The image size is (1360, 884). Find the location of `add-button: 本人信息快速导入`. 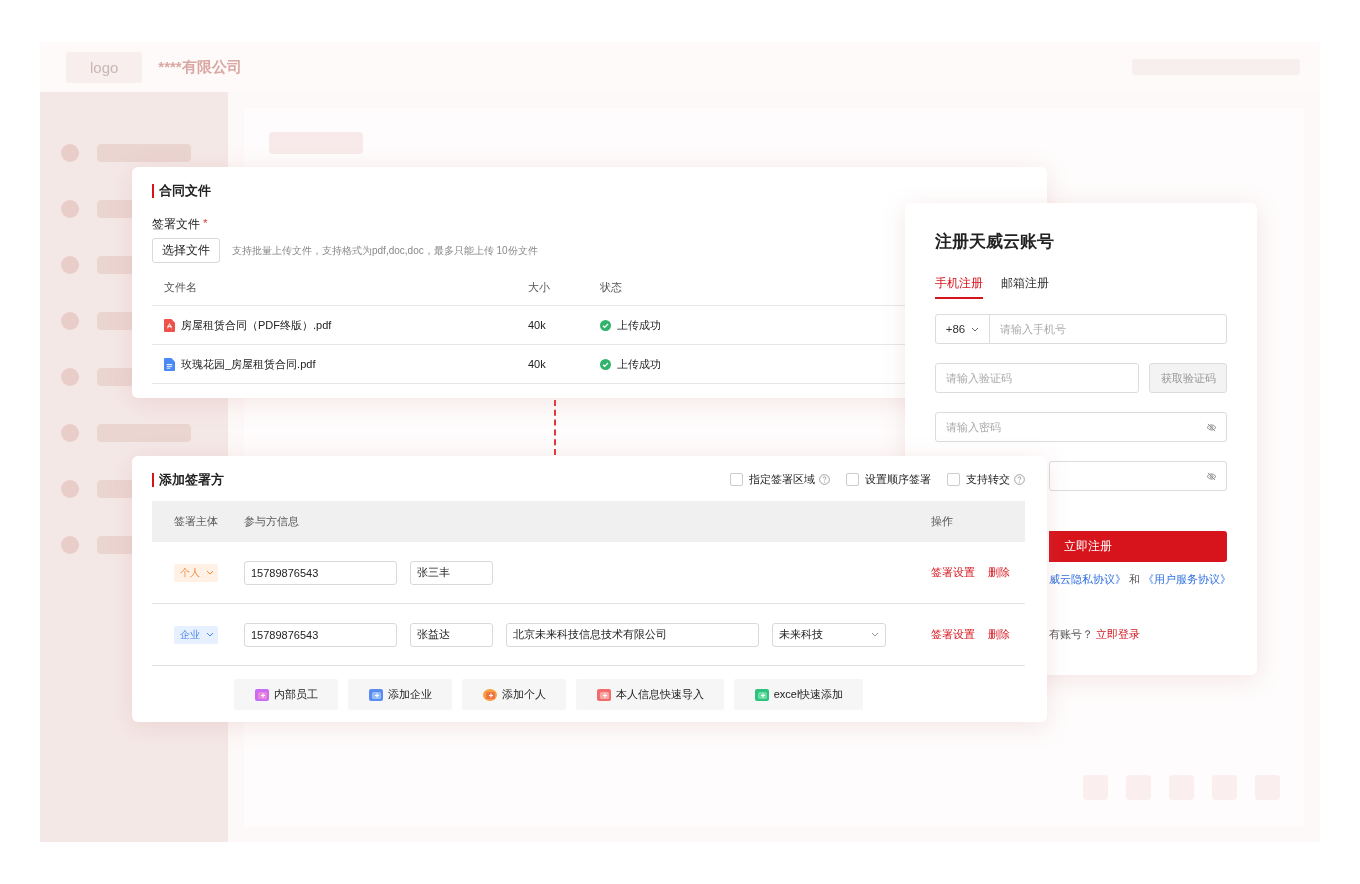

add-button: 本人信息快速导入 is located at coordinates (649, 694).